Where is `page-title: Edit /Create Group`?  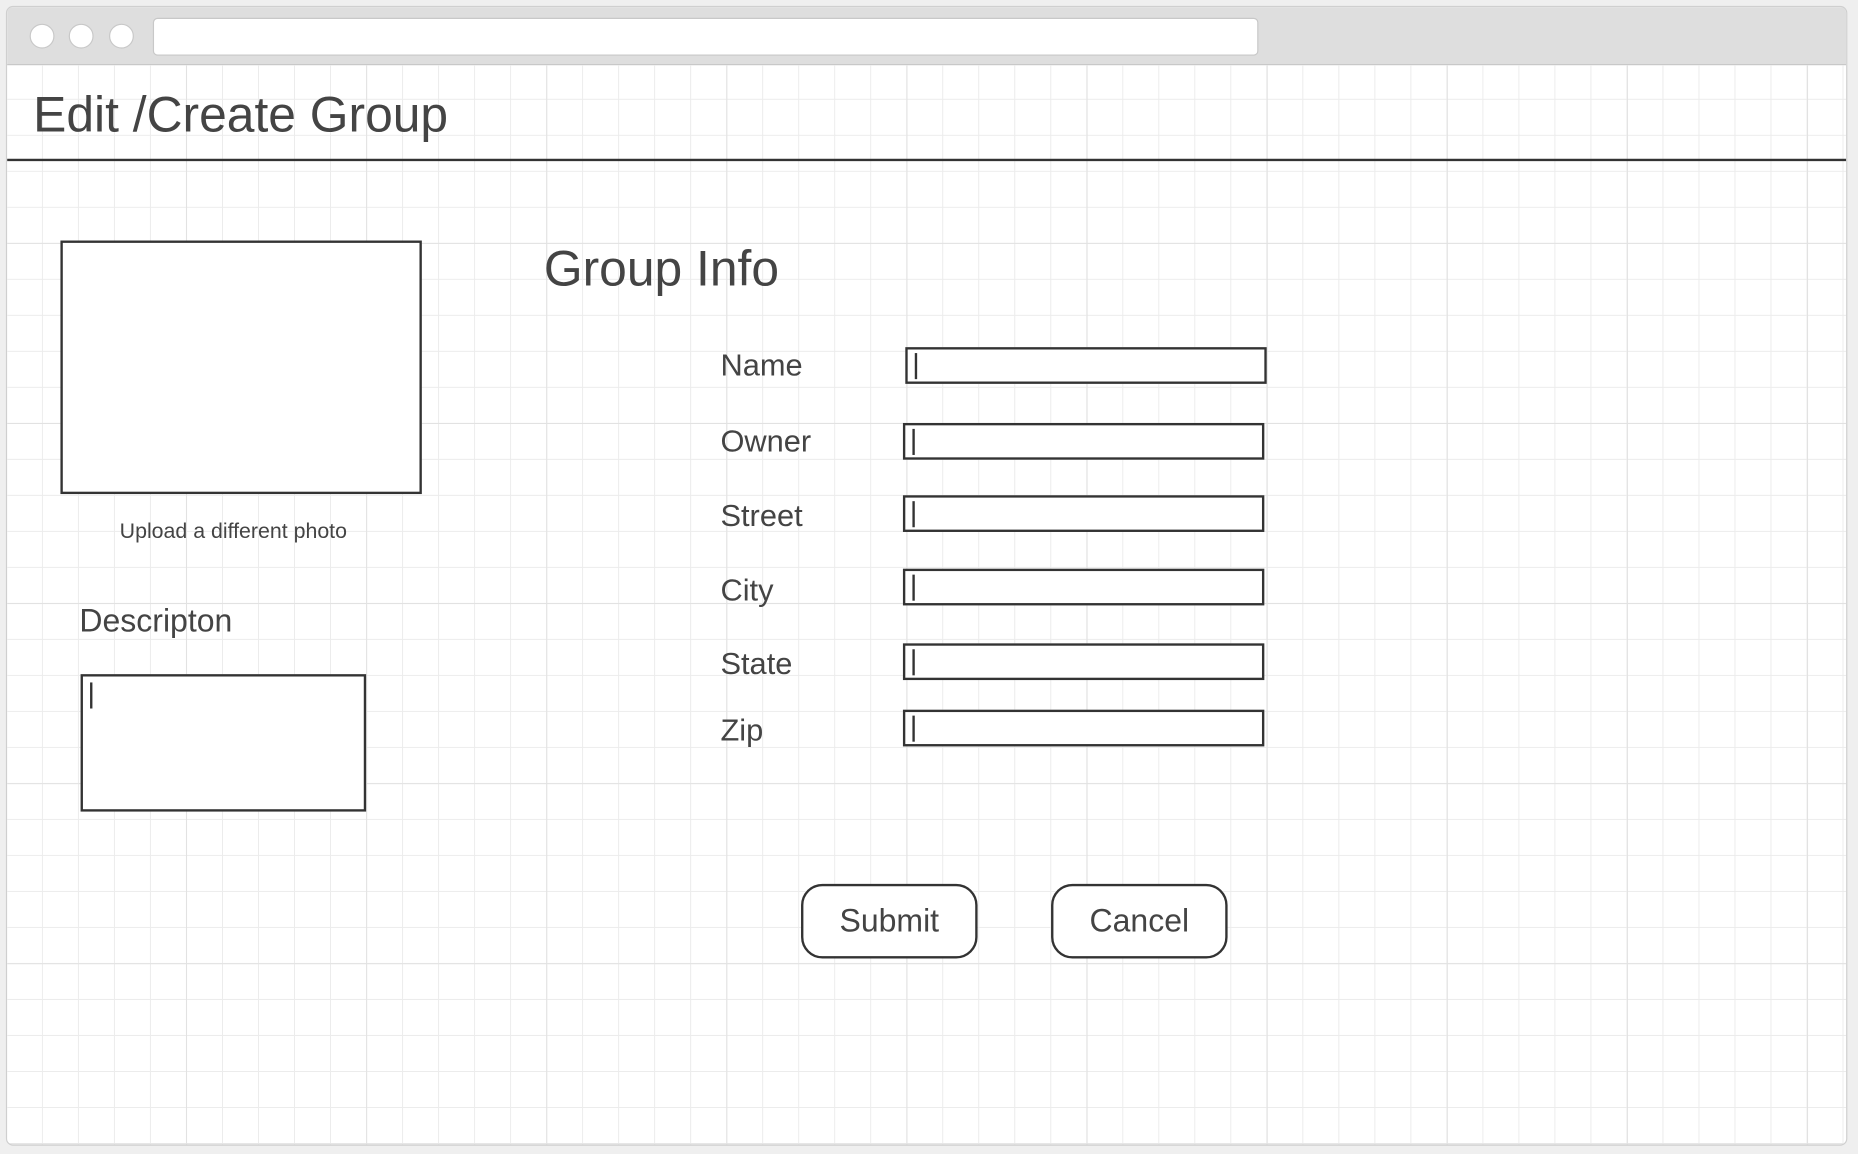 page-title: Edit /Create Group is located at coordinates (241, 114).